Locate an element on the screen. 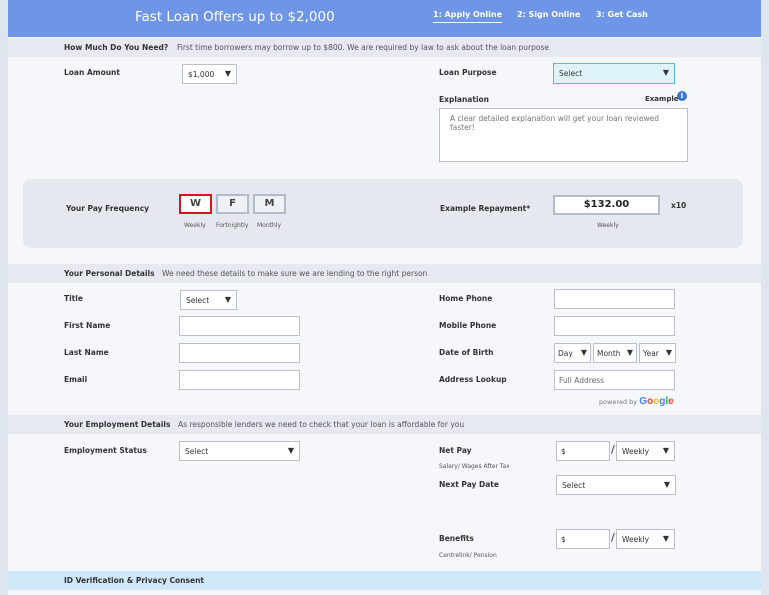  address-lookup-label: Address Lookup is located at coordinates (473, 379).